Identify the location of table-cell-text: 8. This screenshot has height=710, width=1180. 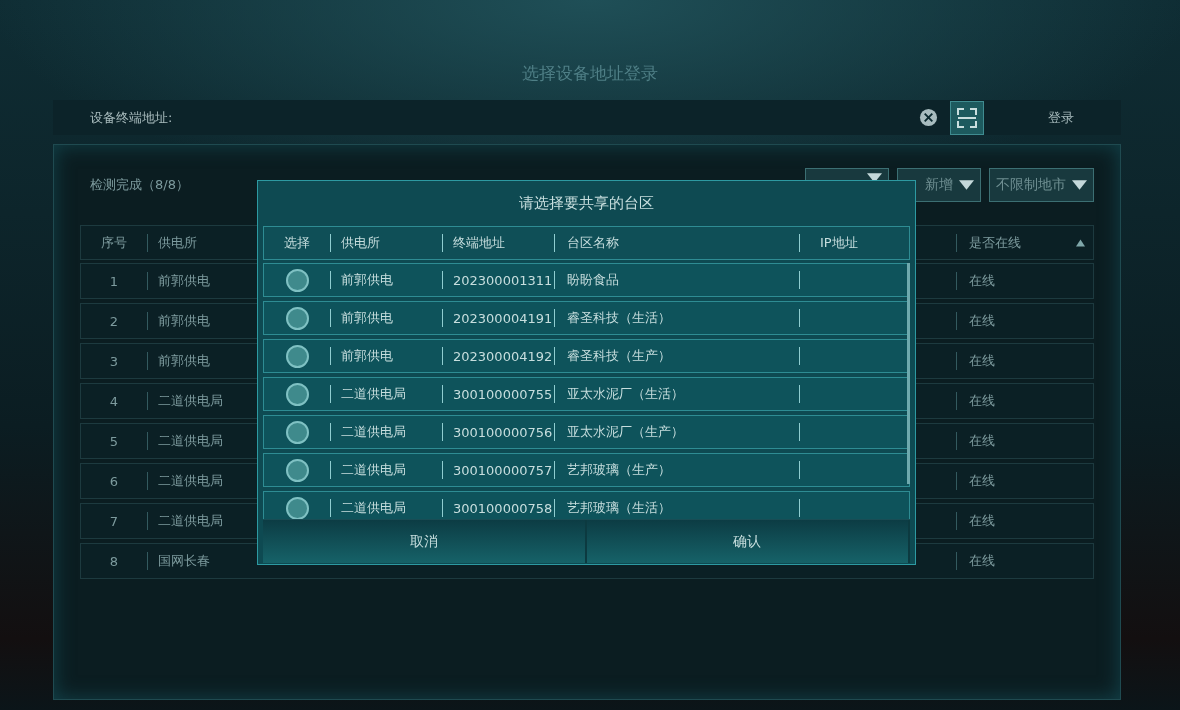
(114, 561).